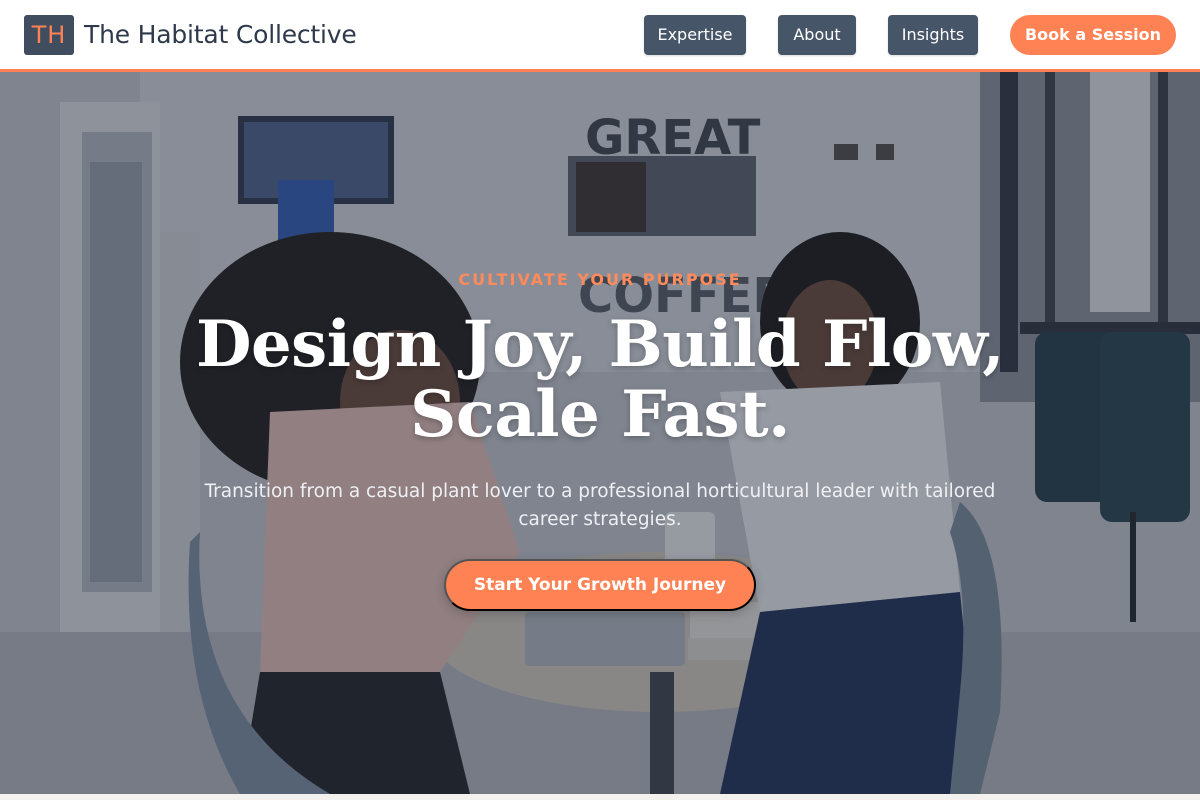 The width and height of the screenshot is (1200, 800). I want to click on hero-headline: Design Joy, Build Flow, Scale Fast., so click(600, 380).